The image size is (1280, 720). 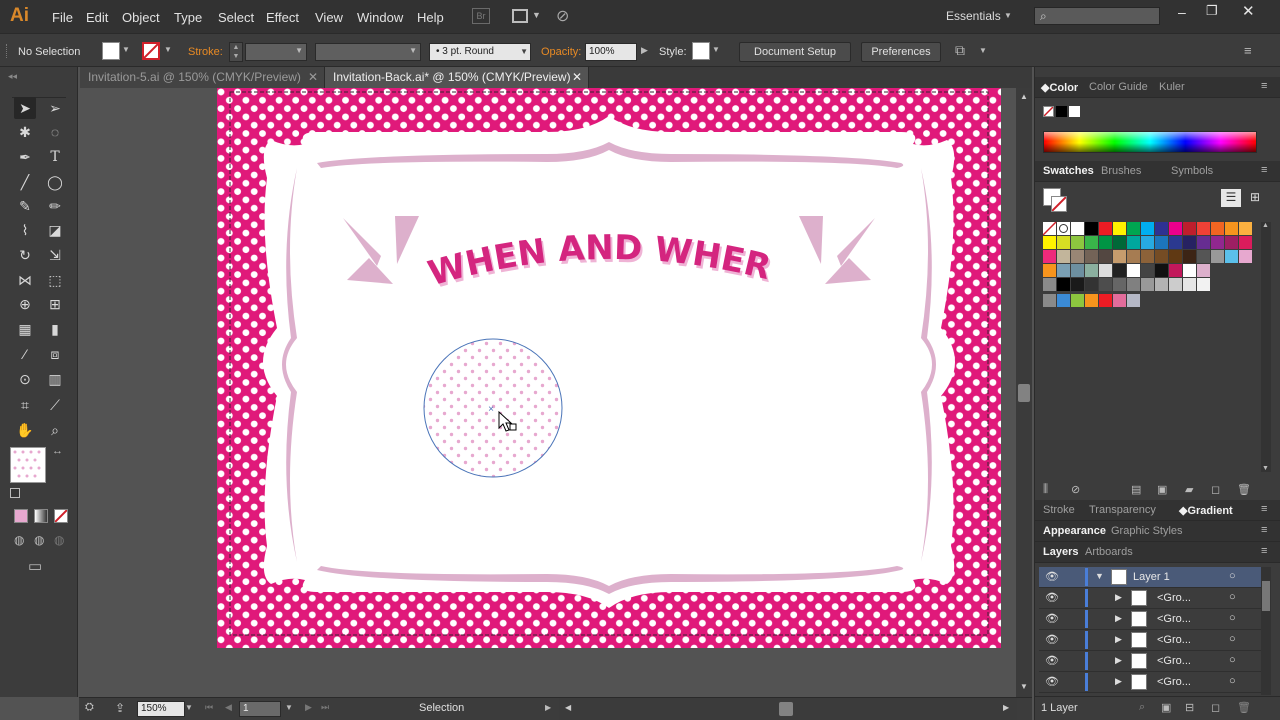 What do you see at coordinates (1008, 15) in the screenshot?
I see `workspace-chevron-icon: ▼` at bounding box center [1008, 15].